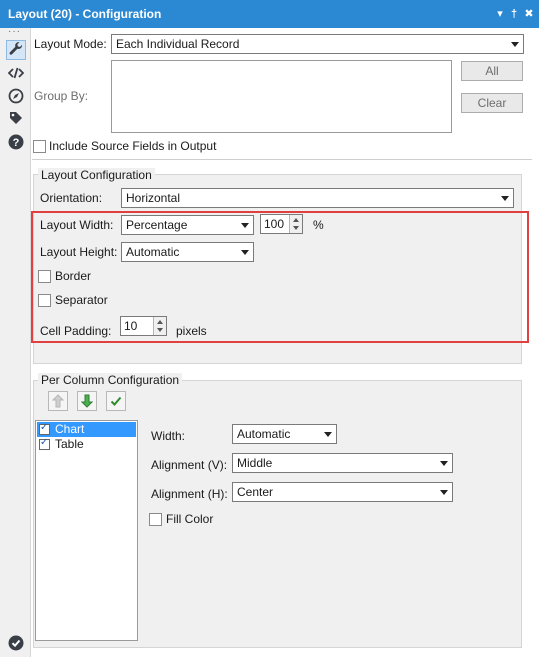  What do you see at coordinates (159, 326) in the screenshot?
I see `cell-padding-stepper` at bounding box center [159, 326].